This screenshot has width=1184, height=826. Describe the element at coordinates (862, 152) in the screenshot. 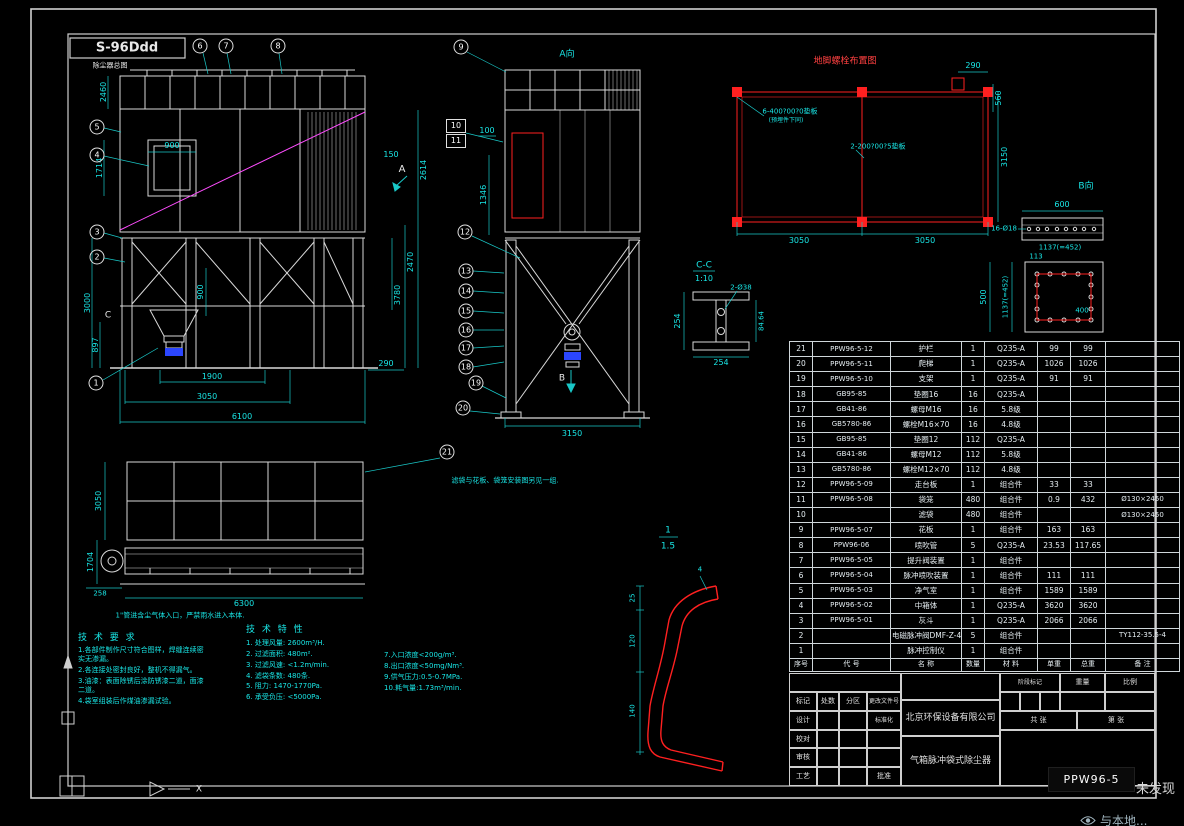

I see `plan-view-red` at that location.